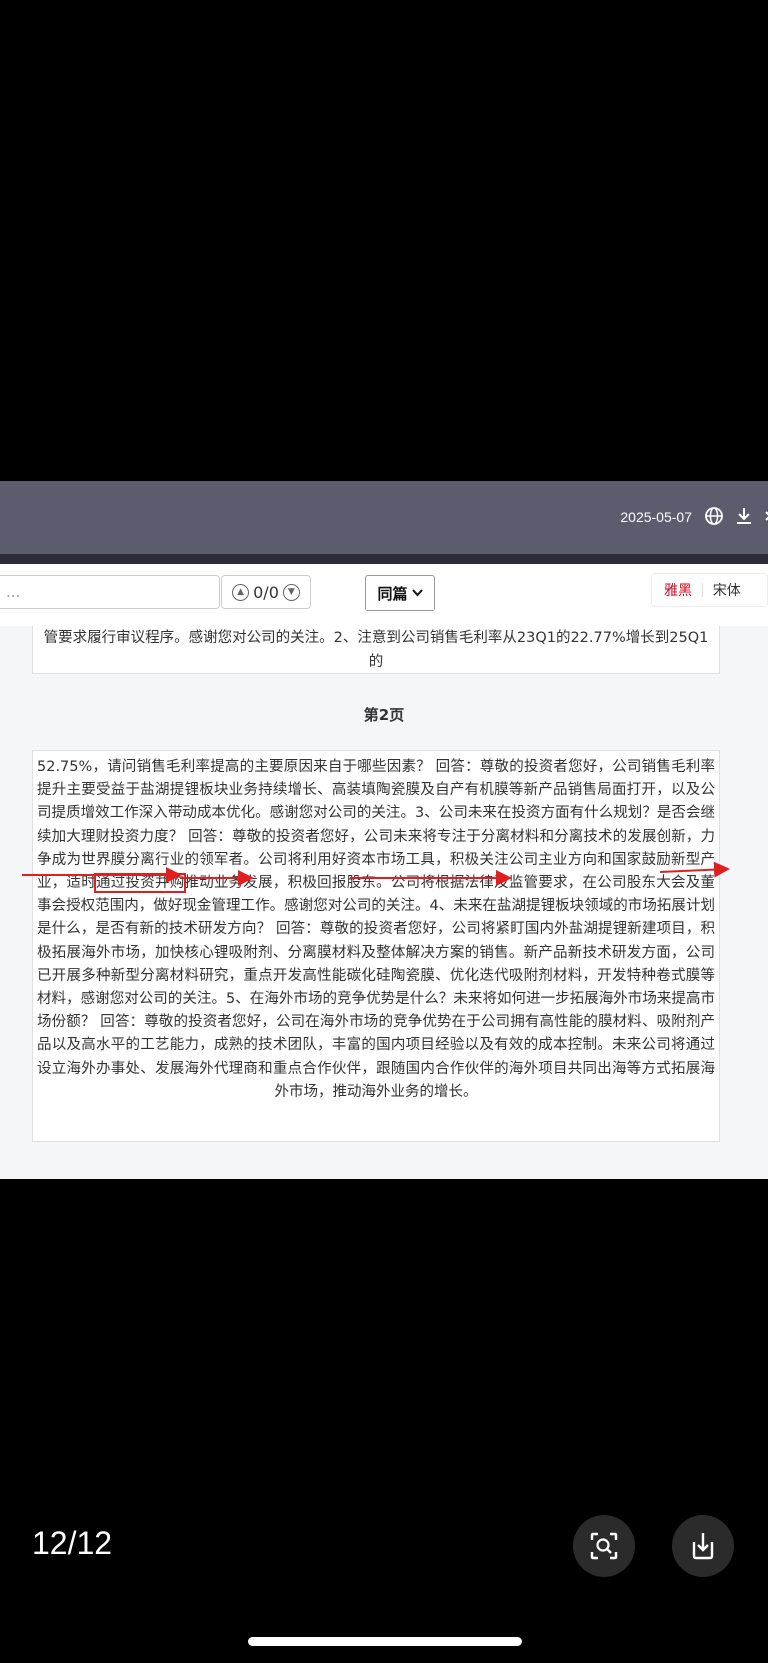  What do you see at coordinates (385, 1641) in the screenshot?
I see `home-indicator` at bounding box center [385, 1641].